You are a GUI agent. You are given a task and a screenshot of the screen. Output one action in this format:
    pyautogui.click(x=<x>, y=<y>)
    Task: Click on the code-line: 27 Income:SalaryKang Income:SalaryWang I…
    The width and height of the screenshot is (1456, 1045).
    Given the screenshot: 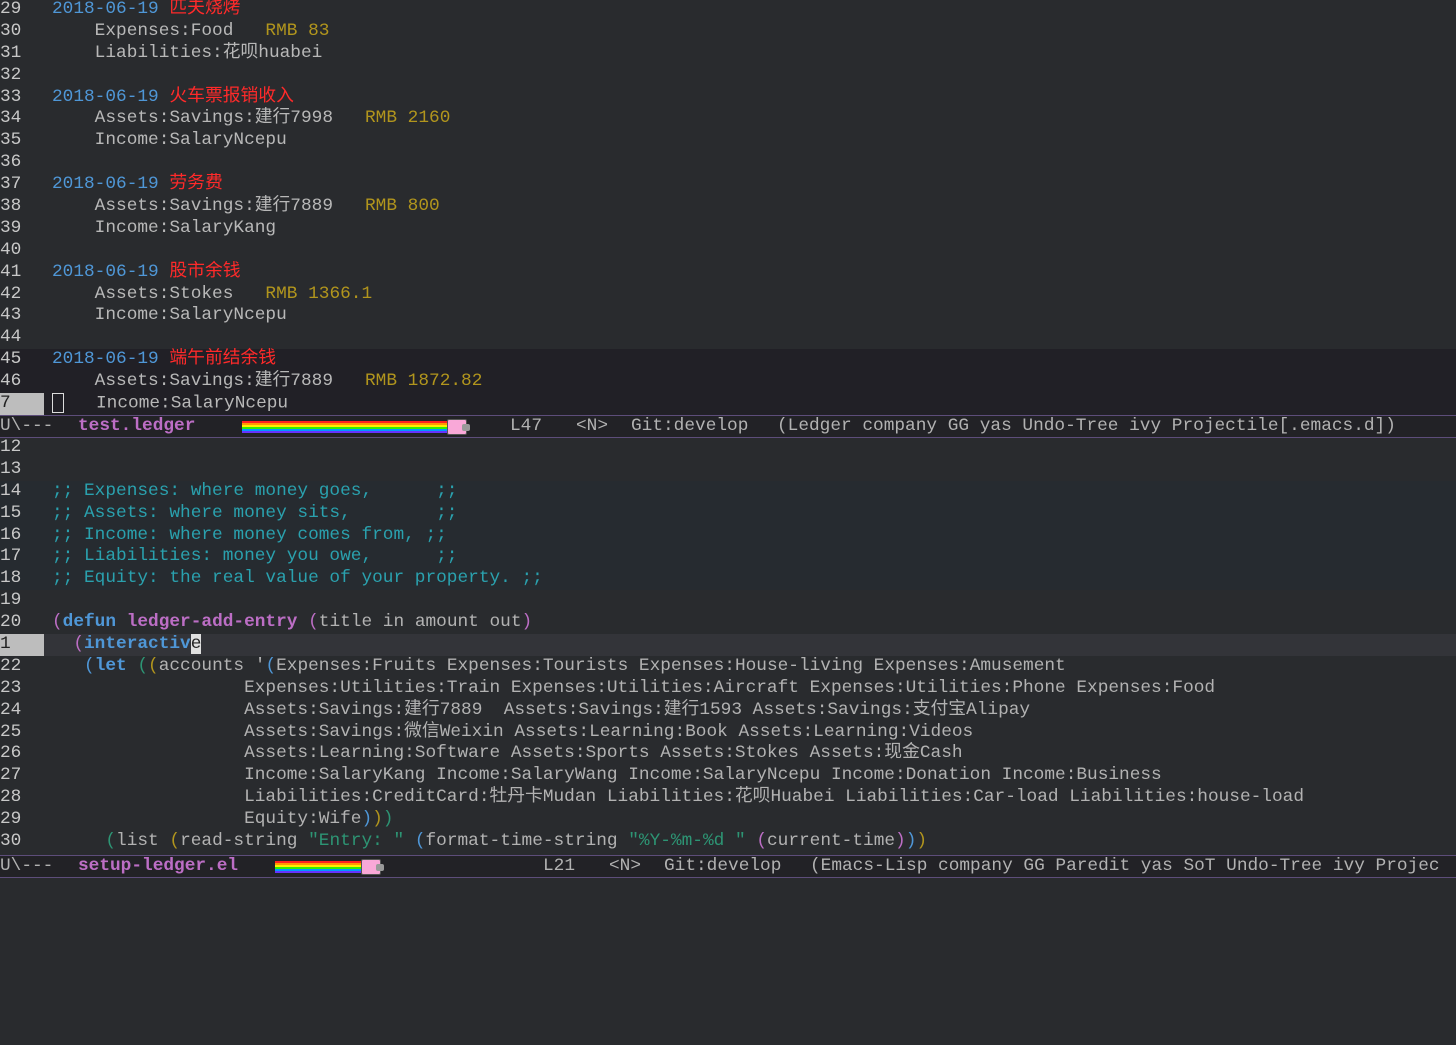 What is the action you would take?
    pyautogui.click(x=728, y=776)
    